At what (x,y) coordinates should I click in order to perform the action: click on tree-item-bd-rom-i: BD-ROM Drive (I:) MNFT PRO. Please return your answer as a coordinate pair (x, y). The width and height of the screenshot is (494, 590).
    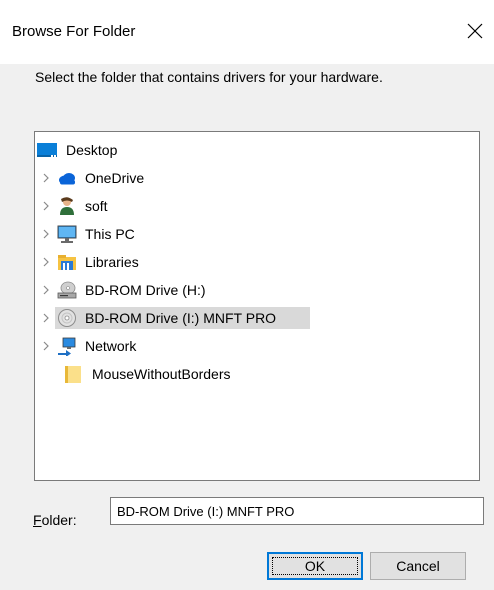
    Looking at the image, I should click on (257, 318).